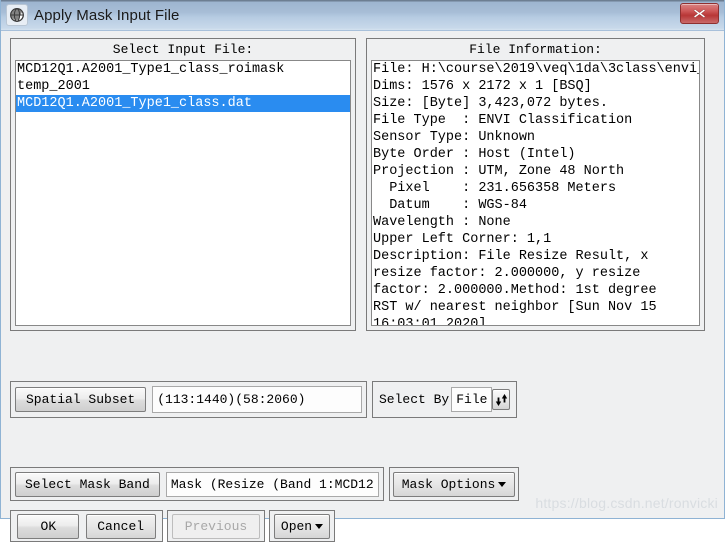 The image size is (725, 542). Describe the element at coordinates (183, 49) in the screenshot. I see `select-input-file-title: Select Input File:` at that location.